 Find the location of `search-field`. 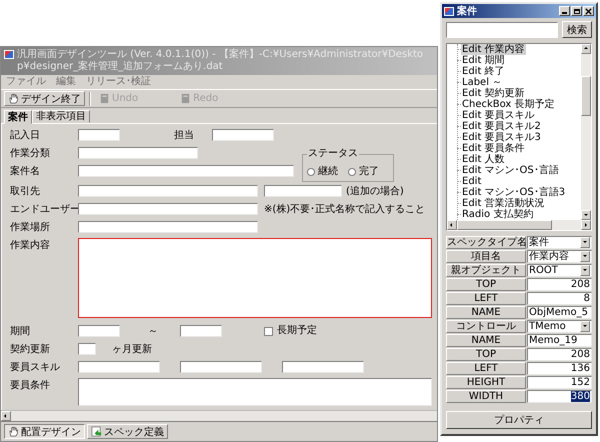

search-field is located at coordinates (502, 30).